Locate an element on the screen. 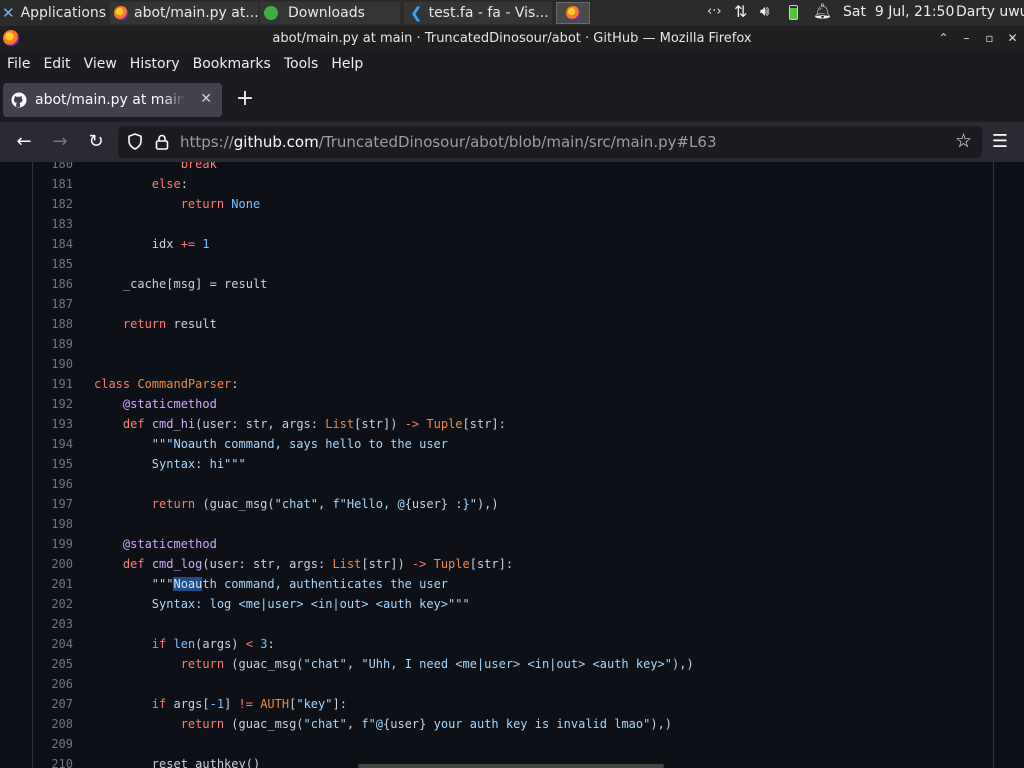 Image resolution: width=1024 pixels, height=768 pixels. line-number: 206 is located at coordinates (53, 684).